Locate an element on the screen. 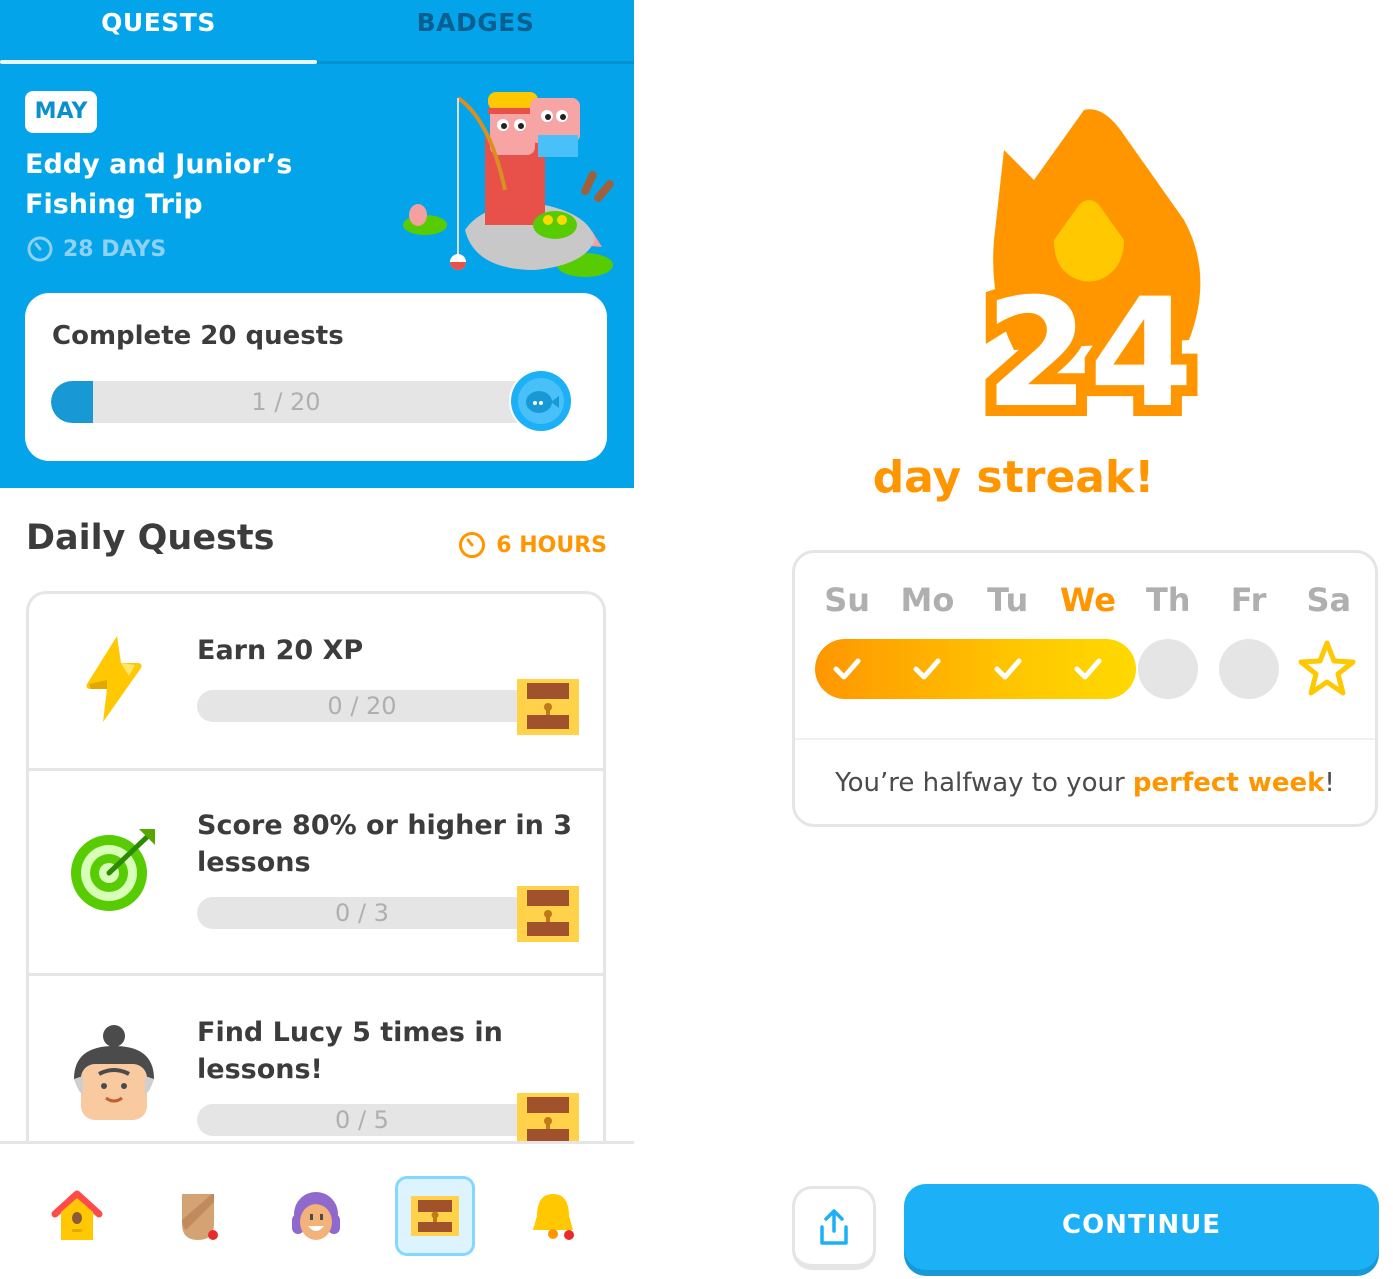 The width and height of the screenshot is (1393, 1279). streak-flame-icon: 24 is located at coordinates (1089, 269).